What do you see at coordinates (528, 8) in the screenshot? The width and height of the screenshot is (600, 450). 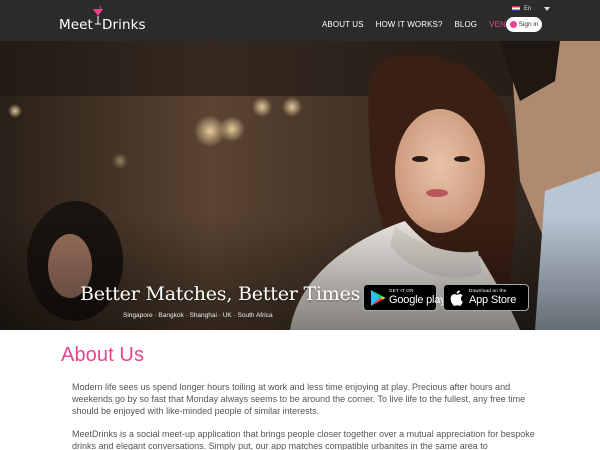 I see `language-label: En` at bounding box center [528, 8].